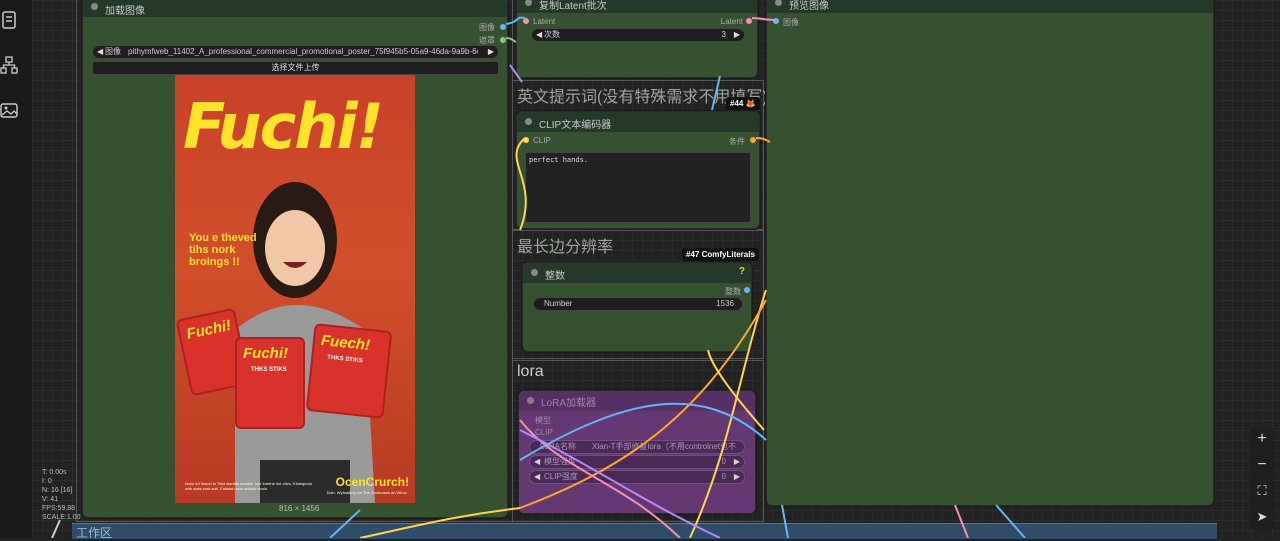  Describe the element at coordinates (100, 52) in the screenshot. I see `prev-arrow-icon: ◀` at that location.